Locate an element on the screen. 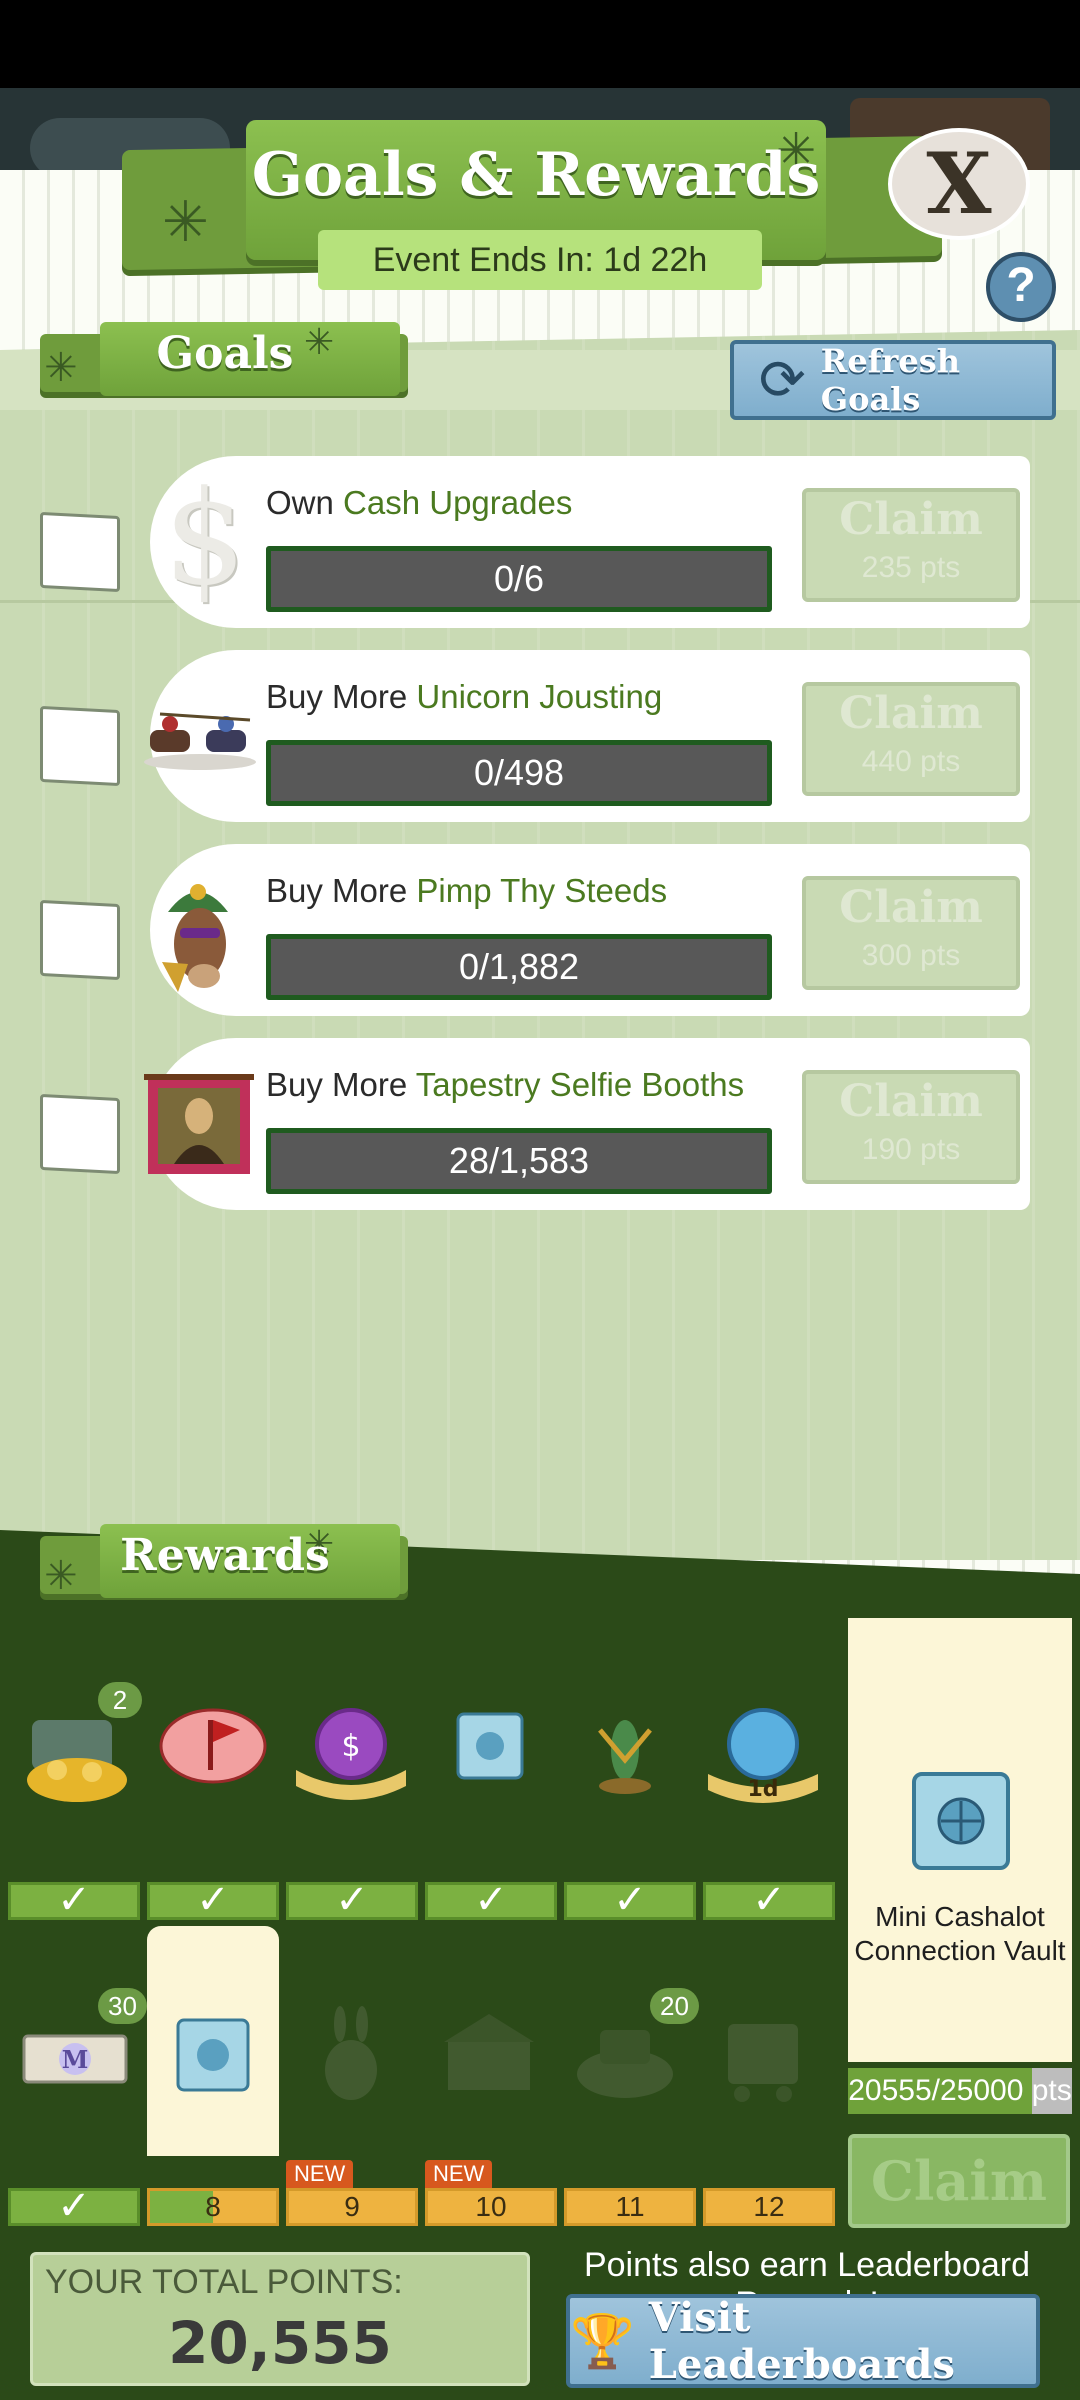  claim-button: Claim 190 pts is located at coordinates (911, 1127).